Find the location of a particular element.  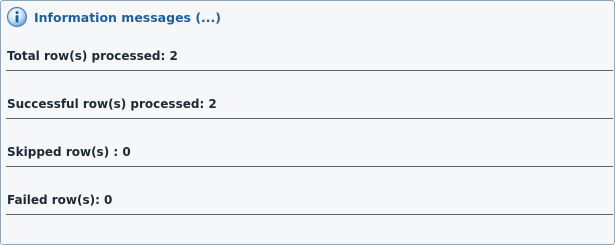

total-rows-message: Total row(s) processed: 2 is located at coordinates (92, 56).